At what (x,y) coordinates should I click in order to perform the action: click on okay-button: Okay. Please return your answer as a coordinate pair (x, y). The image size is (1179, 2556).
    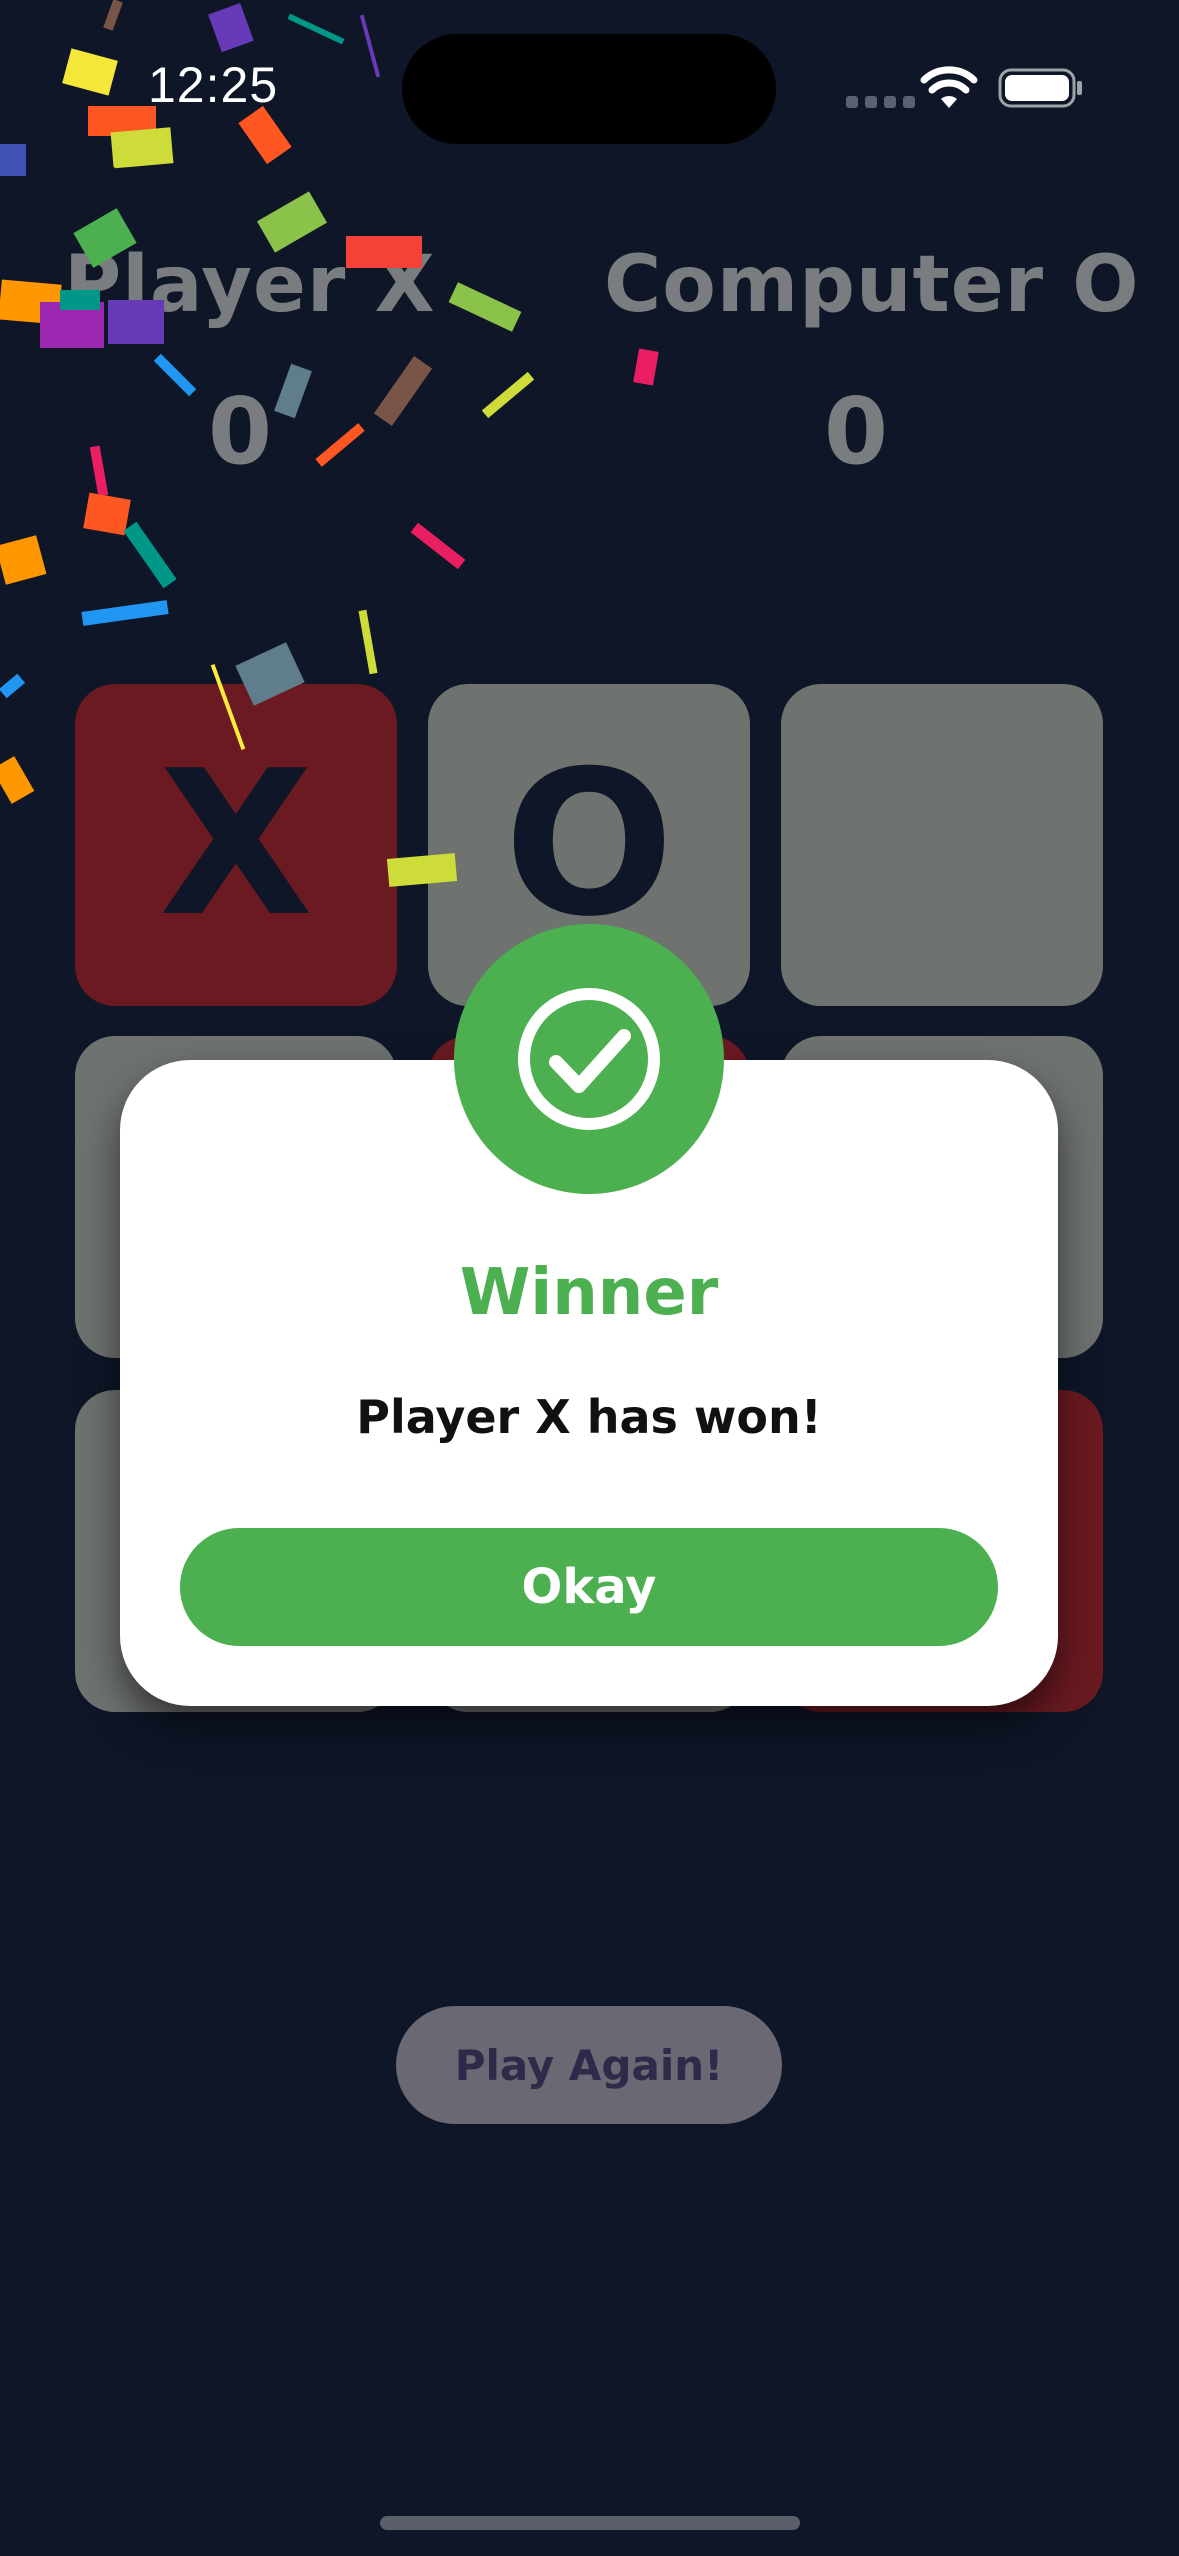
    Looking at the image, I should click on (589, 1587).